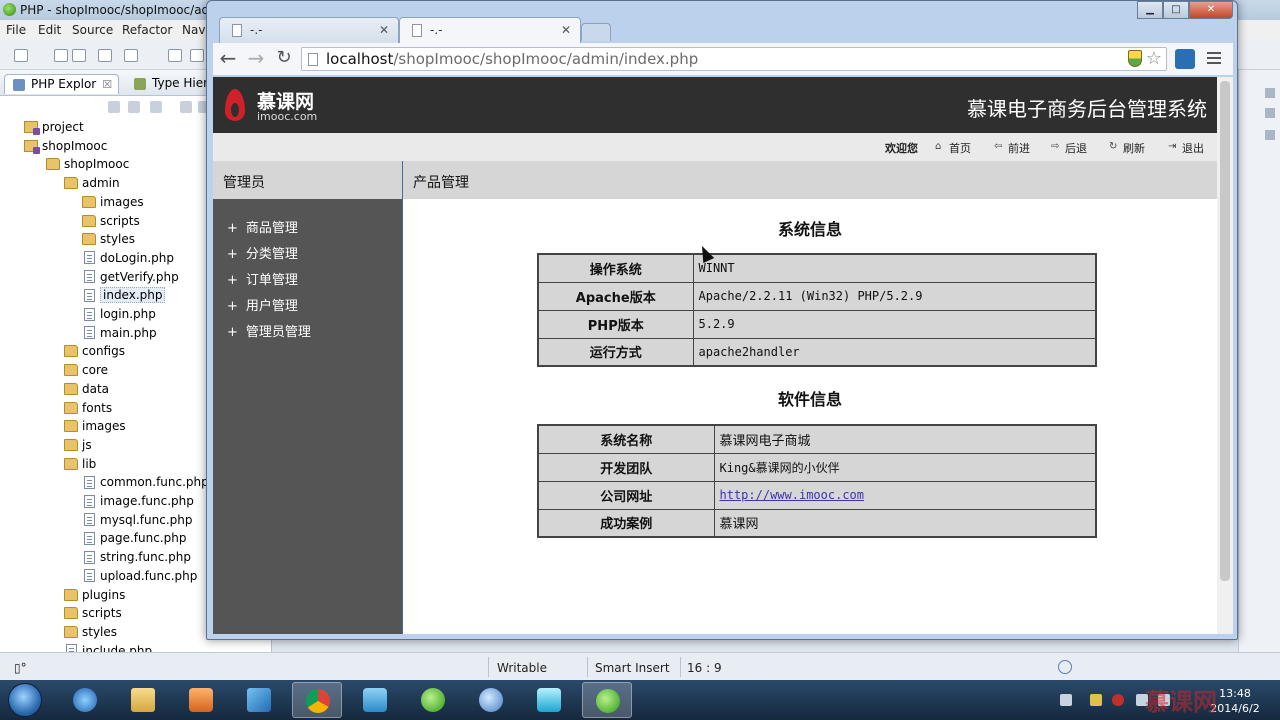 The width and height of the screenshot is (1280, 720). Describe the element at coordinates (262, 226) in the screenshot. I see `sidebar-item-products: + 商品管理` at that location.